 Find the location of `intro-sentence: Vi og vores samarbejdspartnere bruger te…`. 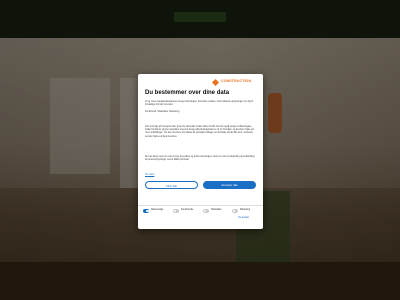

intro-sentence: Vi og vores samarbejdspartnere bruger te… is located at coordinates (199, 104).